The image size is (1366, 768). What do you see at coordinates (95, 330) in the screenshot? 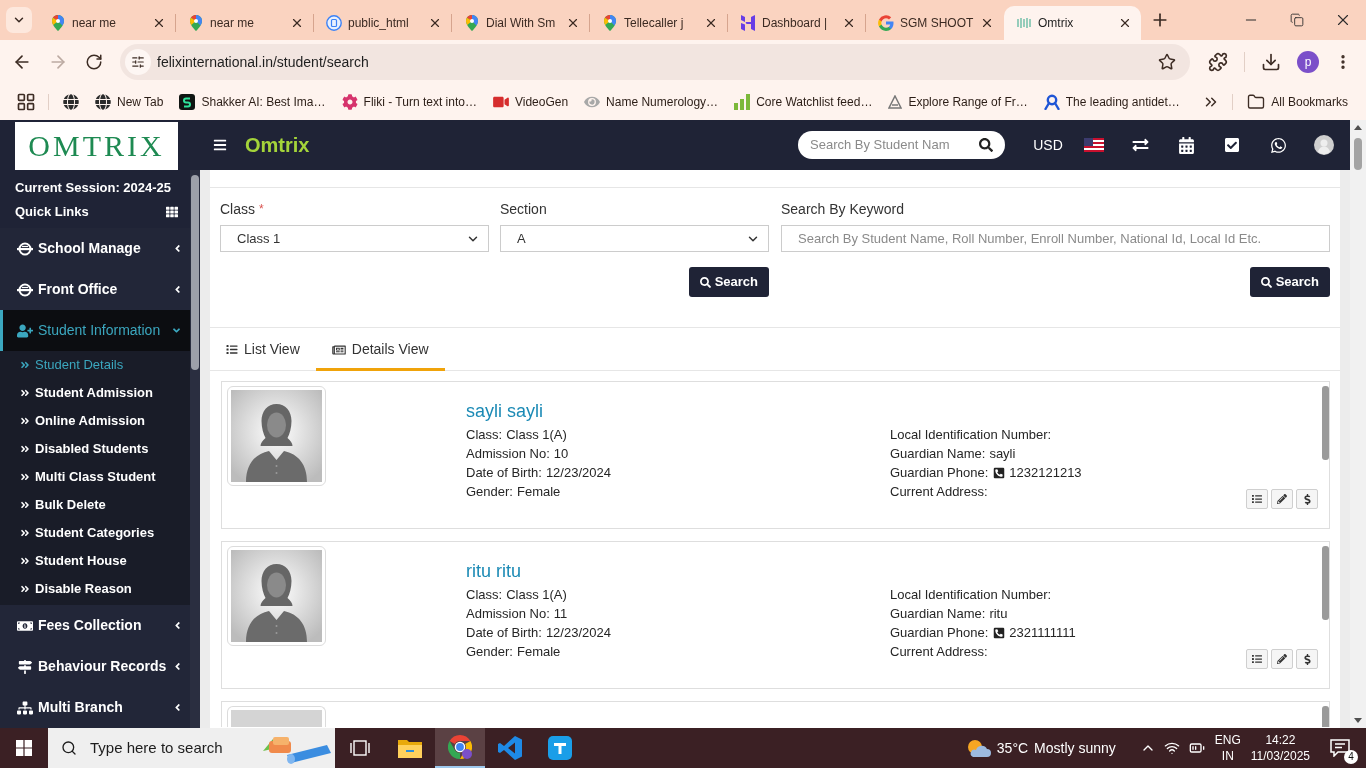
I see `sidebar-item: Student Information` at bounding box center [95, 330].